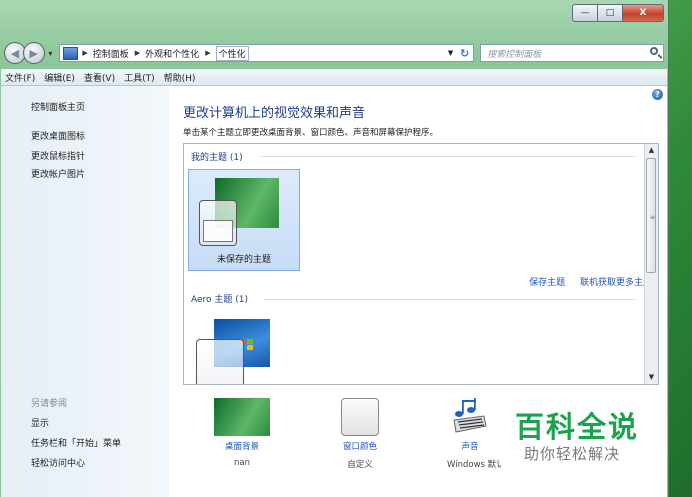 This screenshot has width=692, height=497. What do you see at coordinates (450, 53) in the screenshot?
I see `chevron-down-icon: ▼` at bounding box center [450, 53].